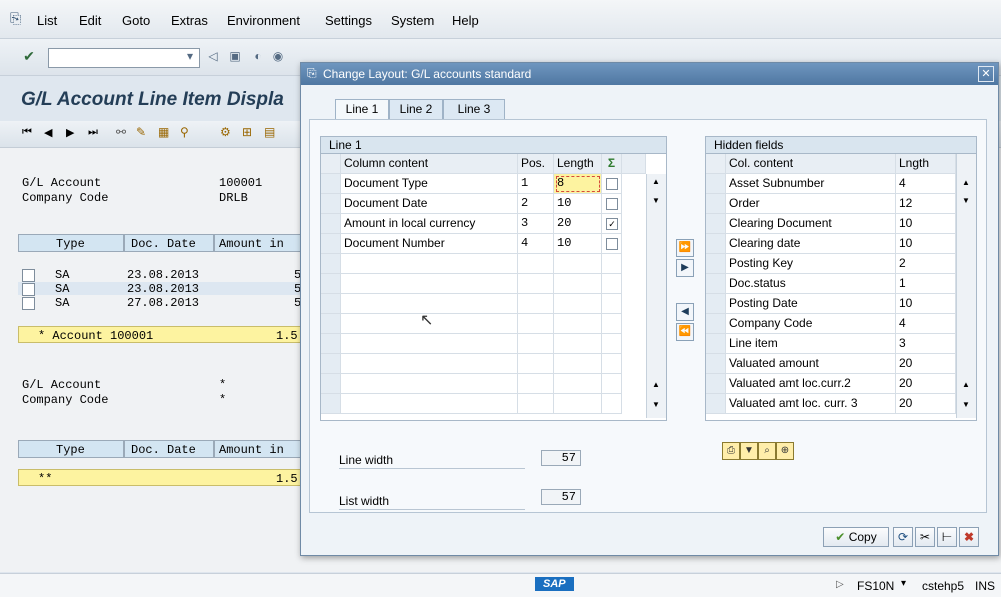  What do you see at coordinates (811, 244) in the screenshot?
I see `hidden-field-name: Clearing date` at bounding box center [811, 244].